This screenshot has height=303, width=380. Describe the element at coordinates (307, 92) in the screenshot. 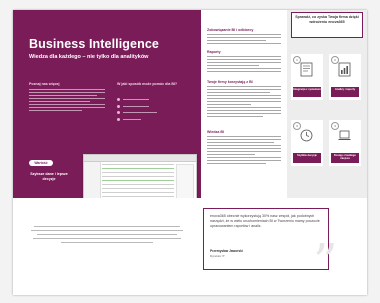

I see `card-label: Integracja z systemem` at that location.